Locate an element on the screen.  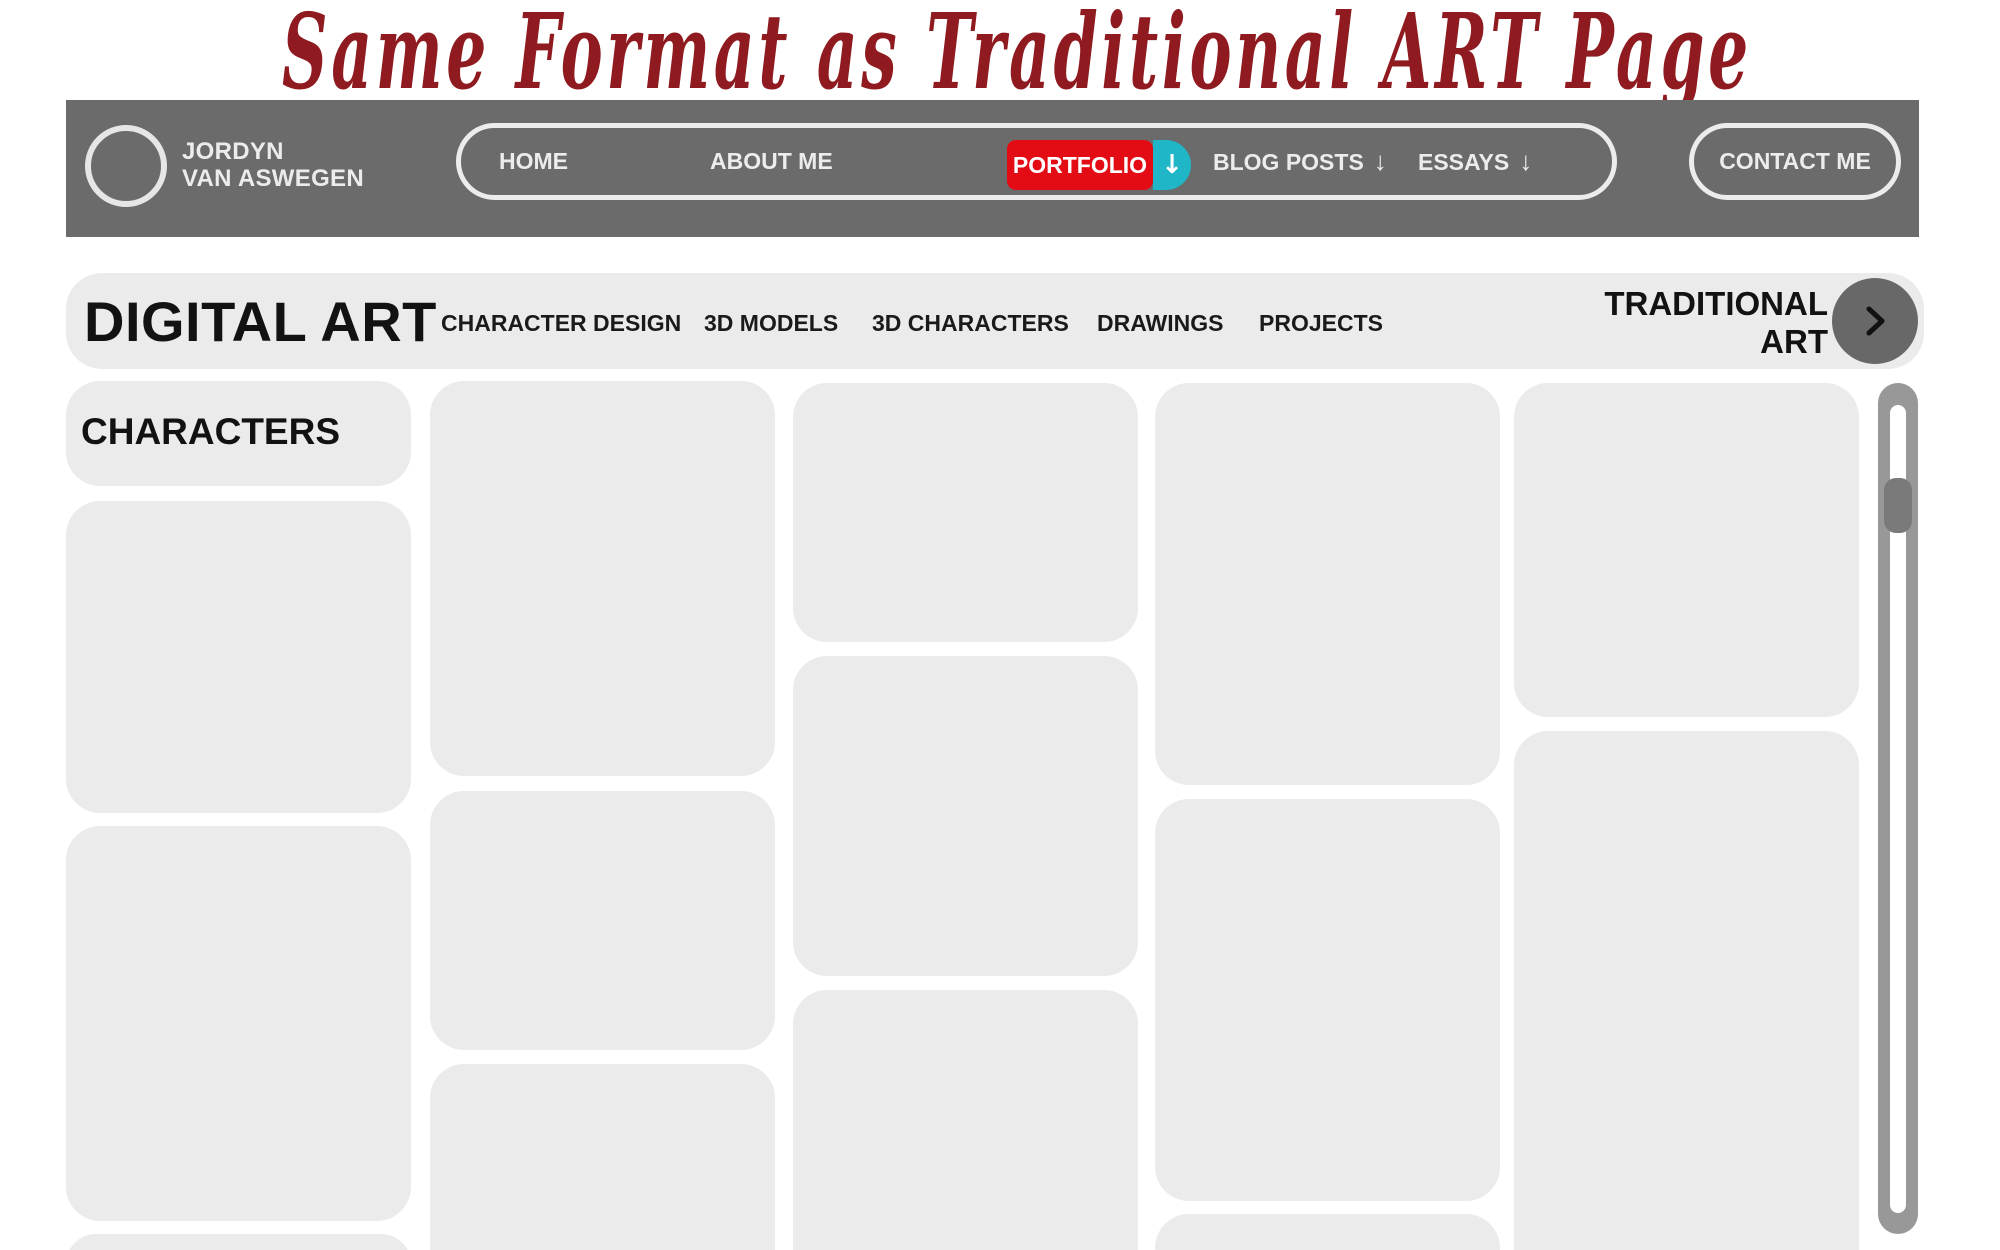
nav-essays: ESSAYS ↓ is located at coordinates (1475, 161).